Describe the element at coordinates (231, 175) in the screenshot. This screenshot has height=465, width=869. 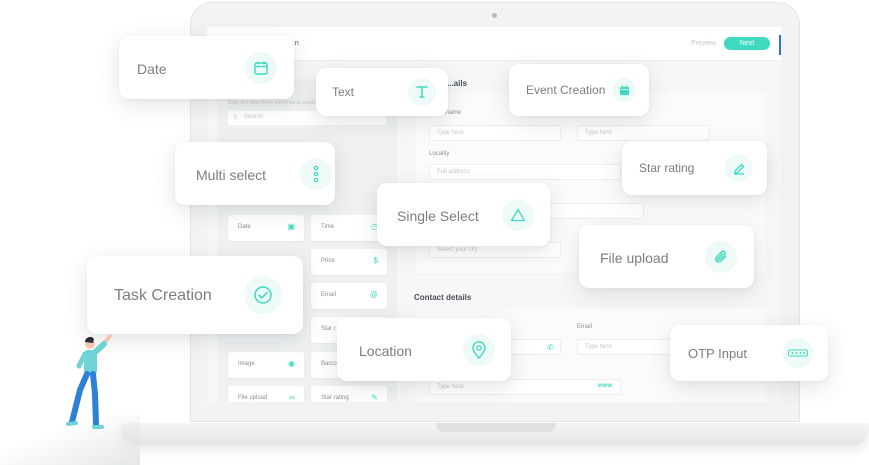
I see `card-multi-select-label: Multi select` at that location.